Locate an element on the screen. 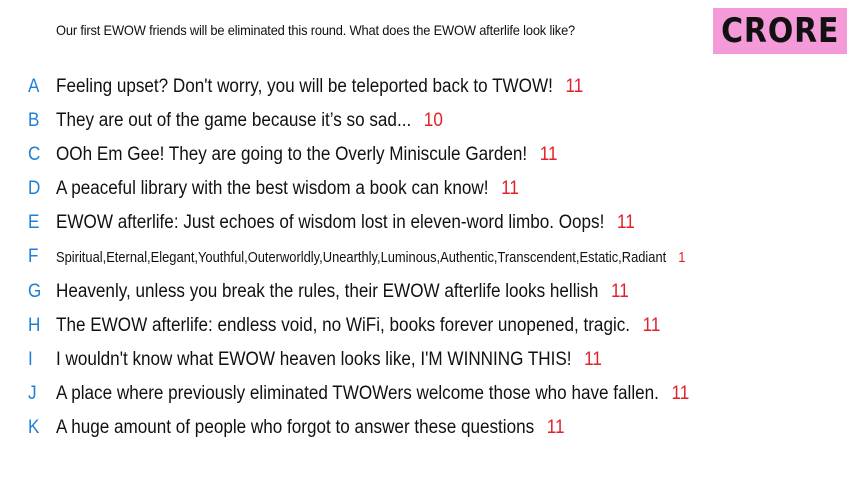 The image size is (853, 480). word-count: 1 is located at coordinates (682, 257).